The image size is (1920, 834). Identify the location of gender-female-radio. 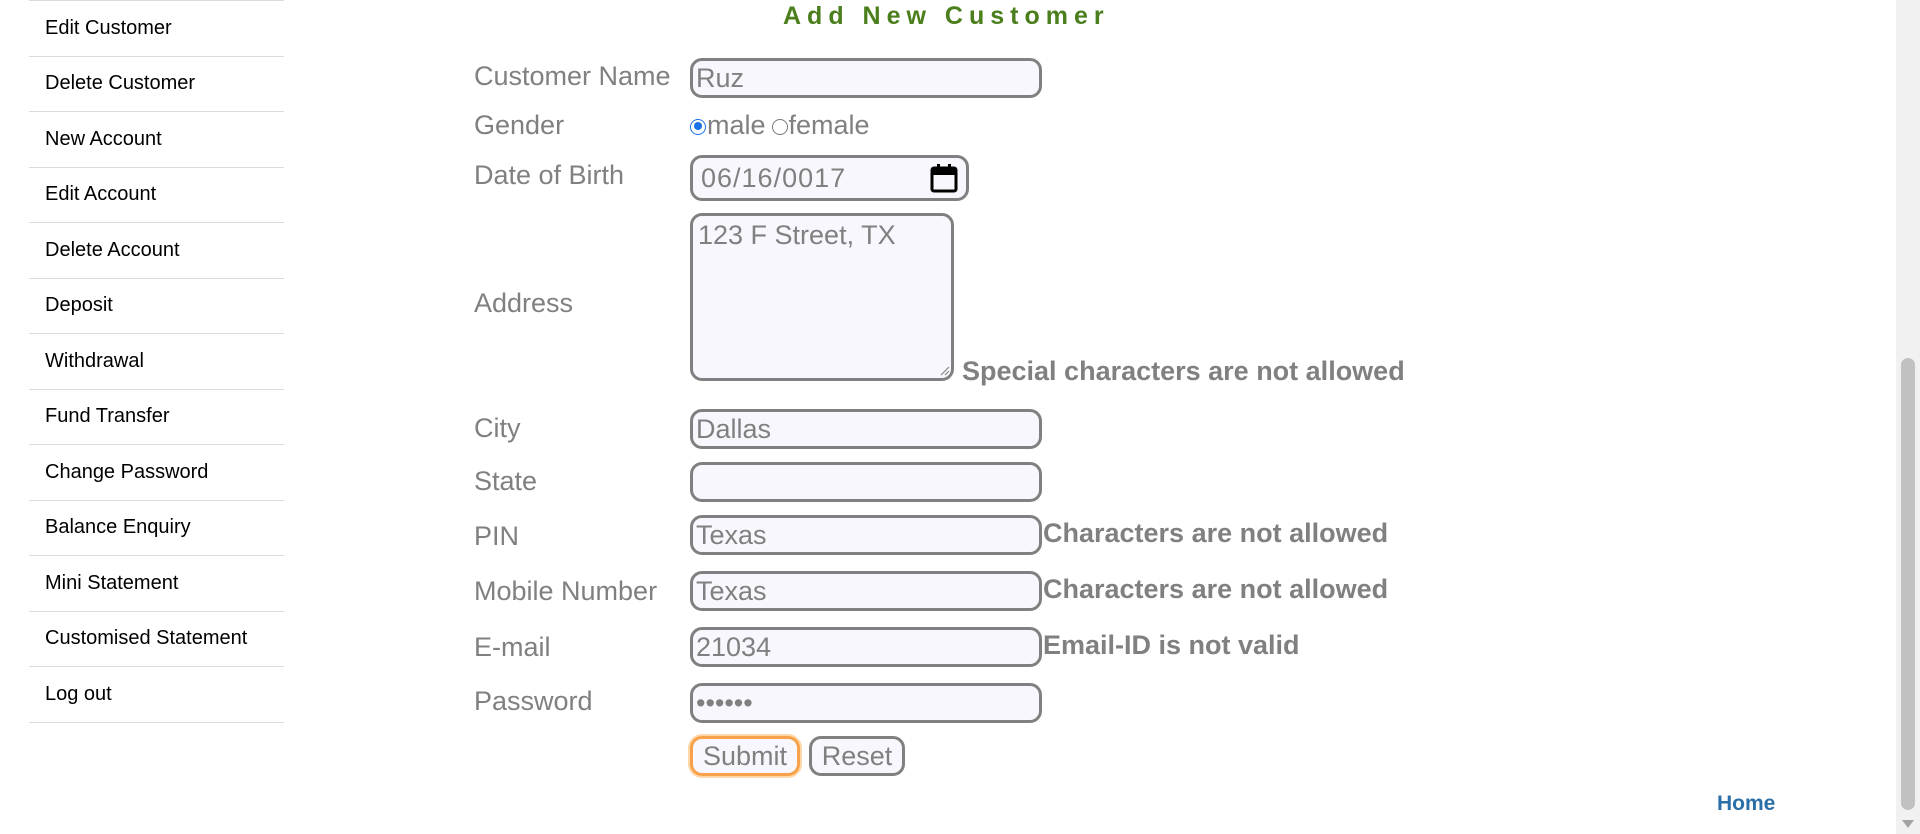
(779, 126).